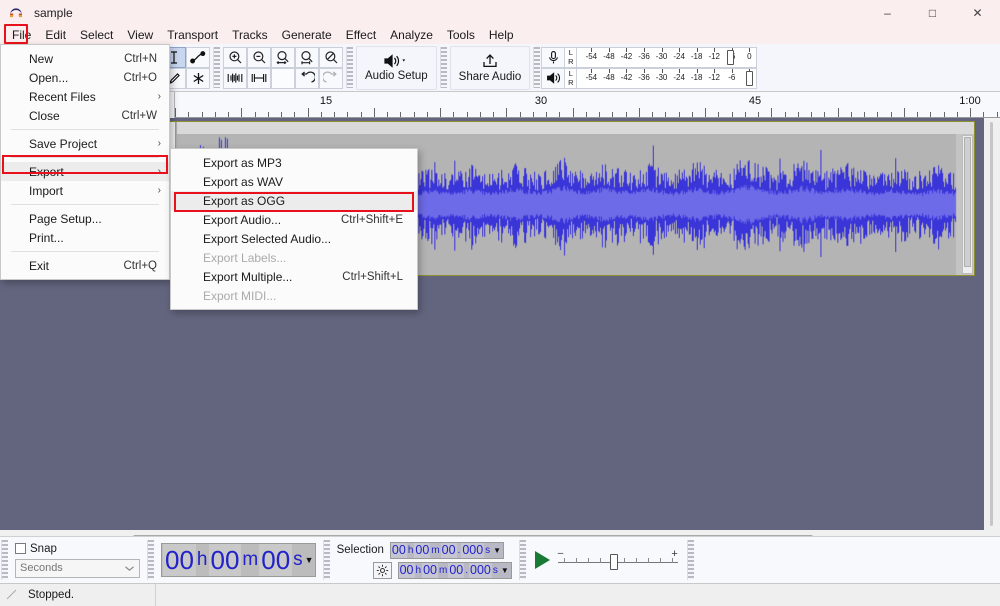 The image size is (1000, 606). What do you see at coordinates (155, 595) in the screenshot?
I see `status-divider` at bounding box center [155, 595].